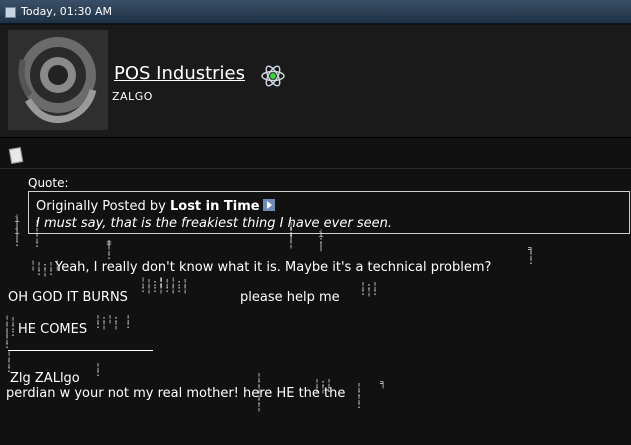 Image resolution: width=631 pixels, height=445 pixels. What do you see at coordinates (17, 231) in the screenshot?
I see `zalgo-decoration: i | i | :` at bounding box center [17, 231].